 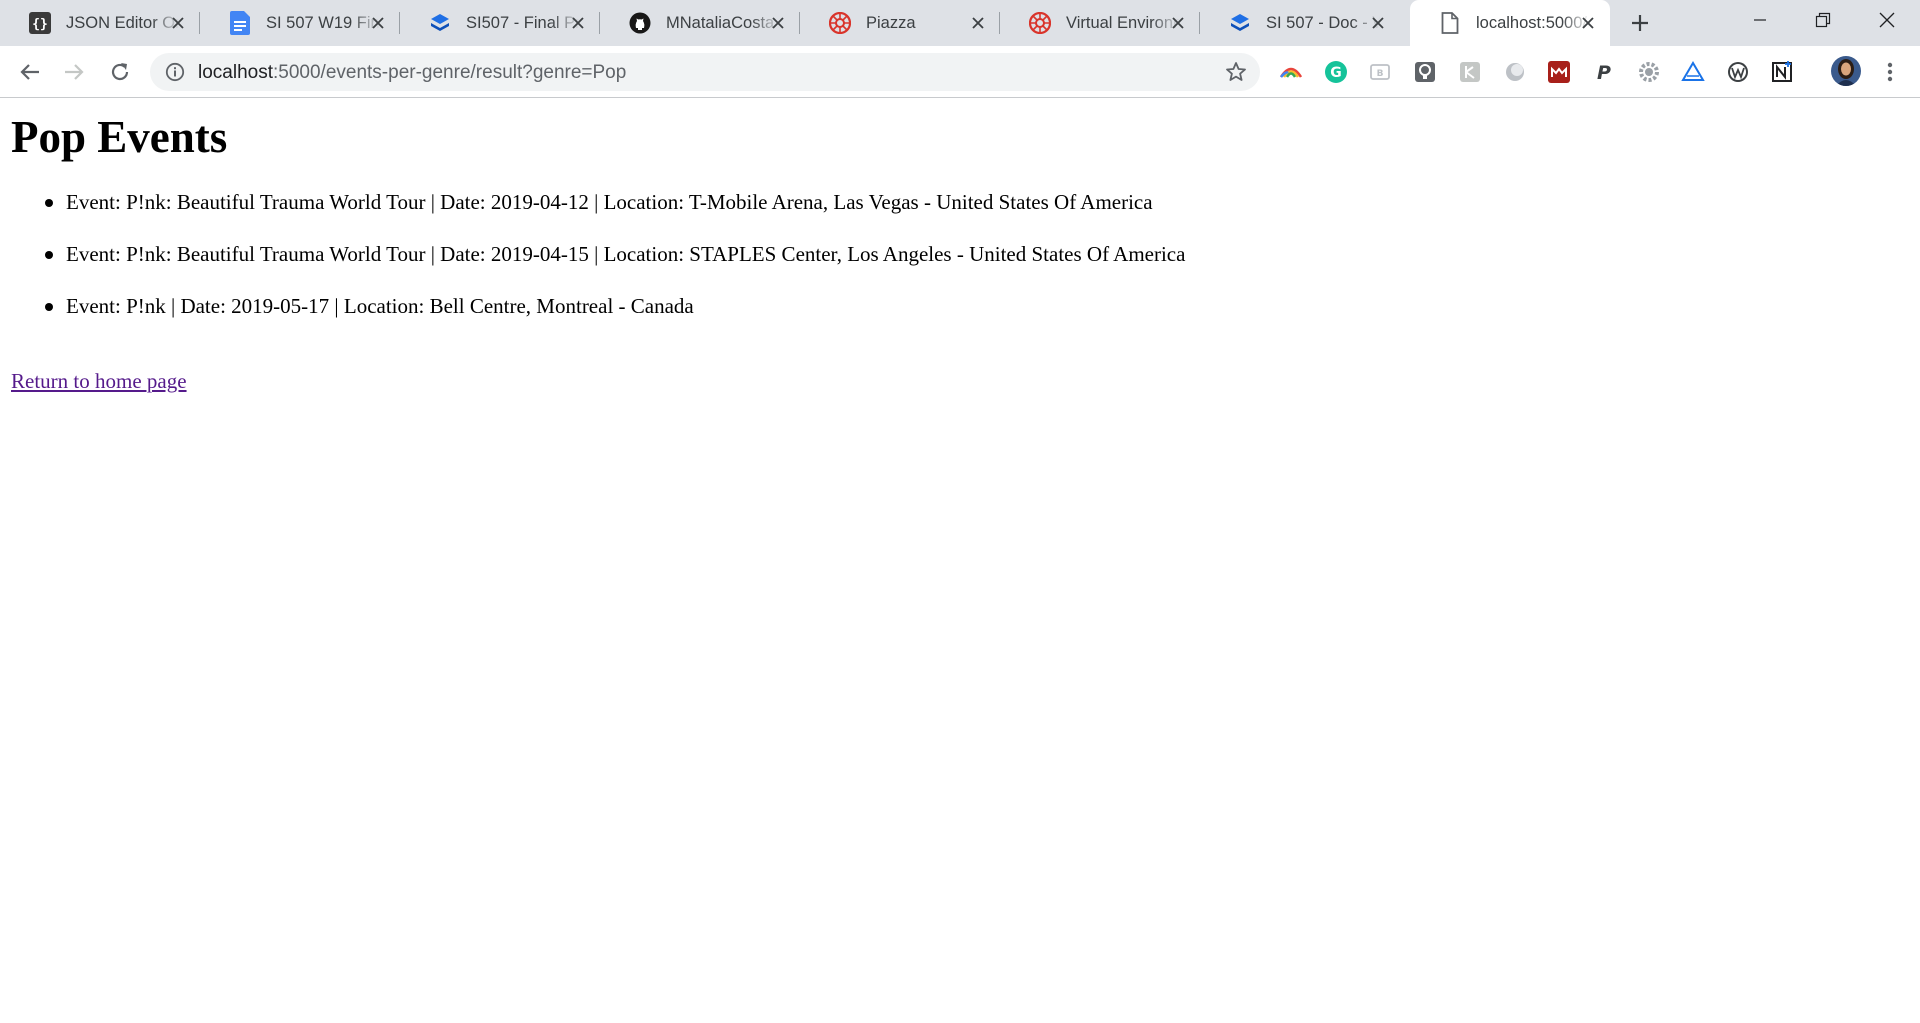 What do you see at coordinates (1236, 72) in the screenshot?
I see `bookmark-star-icon` at bounding box center [1236, 72].